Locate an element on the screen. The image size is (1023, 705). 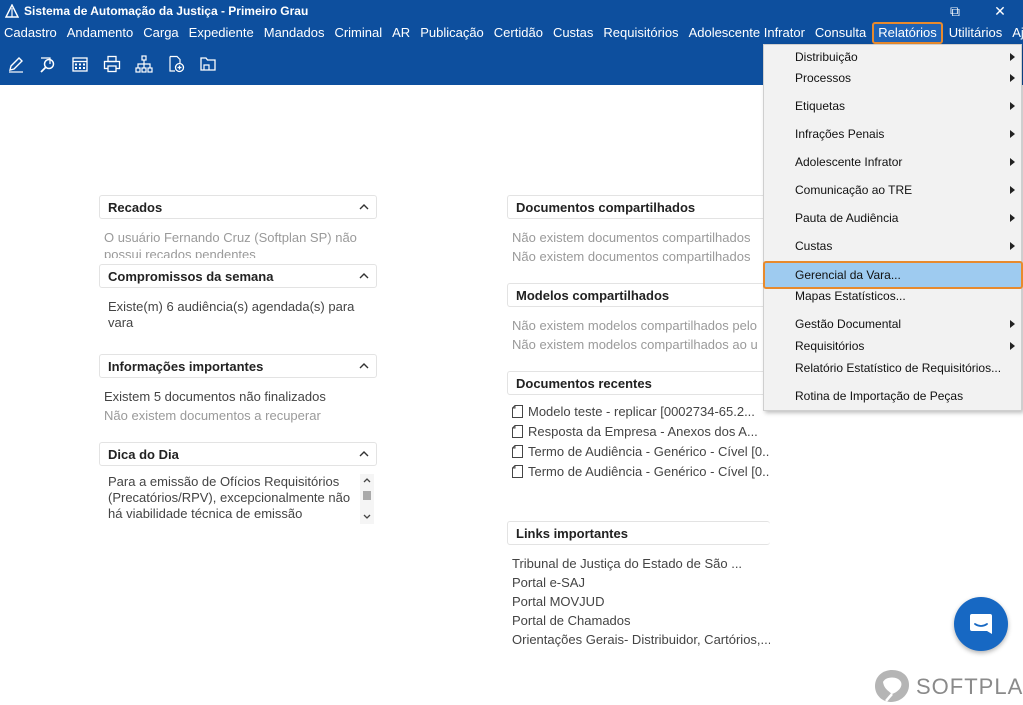
dica-title: Dica do Dia is located at coordinates (143, 454).